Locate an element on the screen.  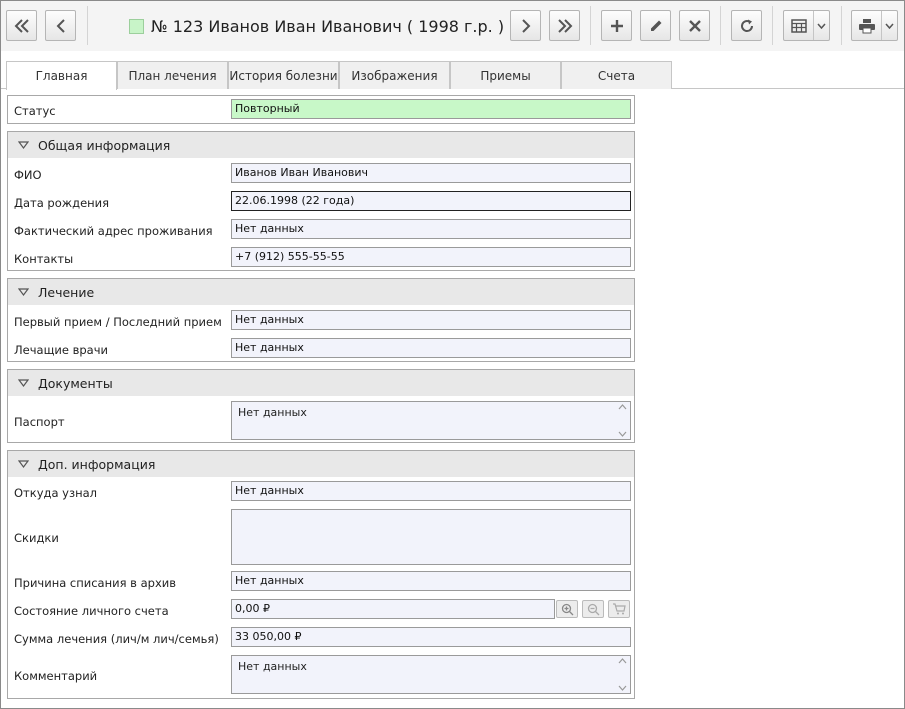
calendar-dropdown is located at coordinates (821, 25).